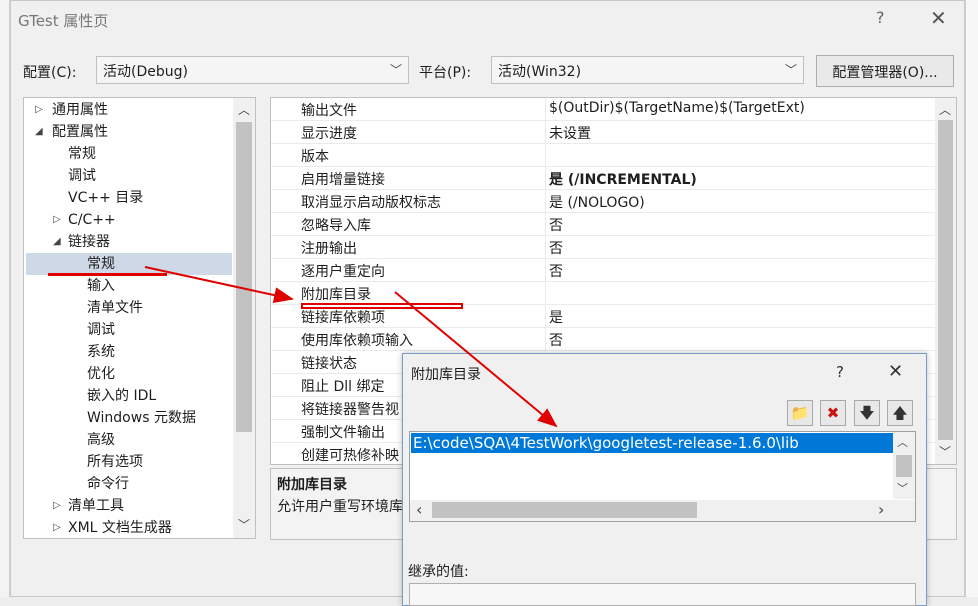  What do you see at coordinates (351, 347) in the screenshot?
I see `annotation-arrows` at bounding box center [351, 347].